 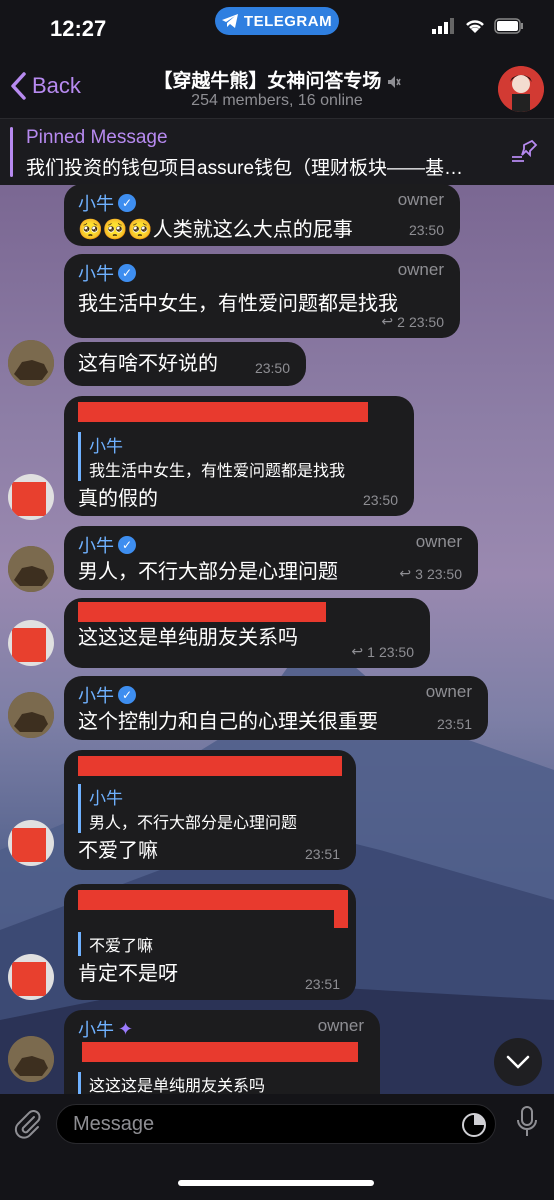 What do you see at coordinates (177, 1086) in the screenshot?
I see `quote-text: 这这这是单纯朋友关系吗` at bounding box center [177, 1086].